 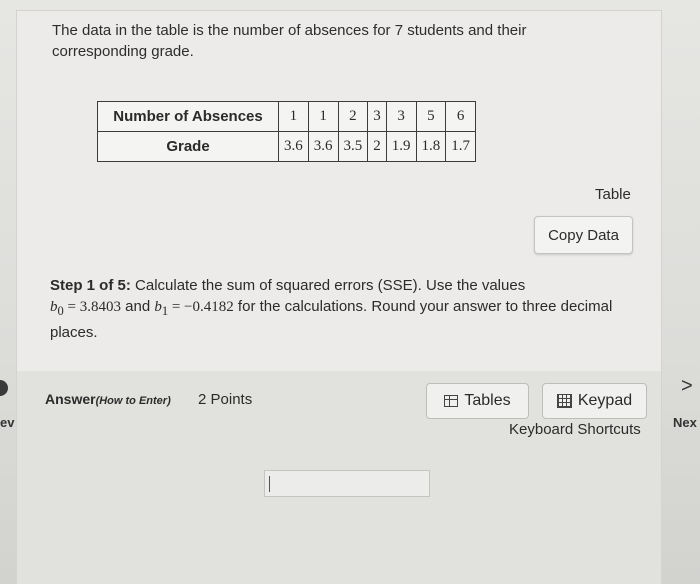 I want to click on table-cell: 1.9, so click(x=401, y=146).